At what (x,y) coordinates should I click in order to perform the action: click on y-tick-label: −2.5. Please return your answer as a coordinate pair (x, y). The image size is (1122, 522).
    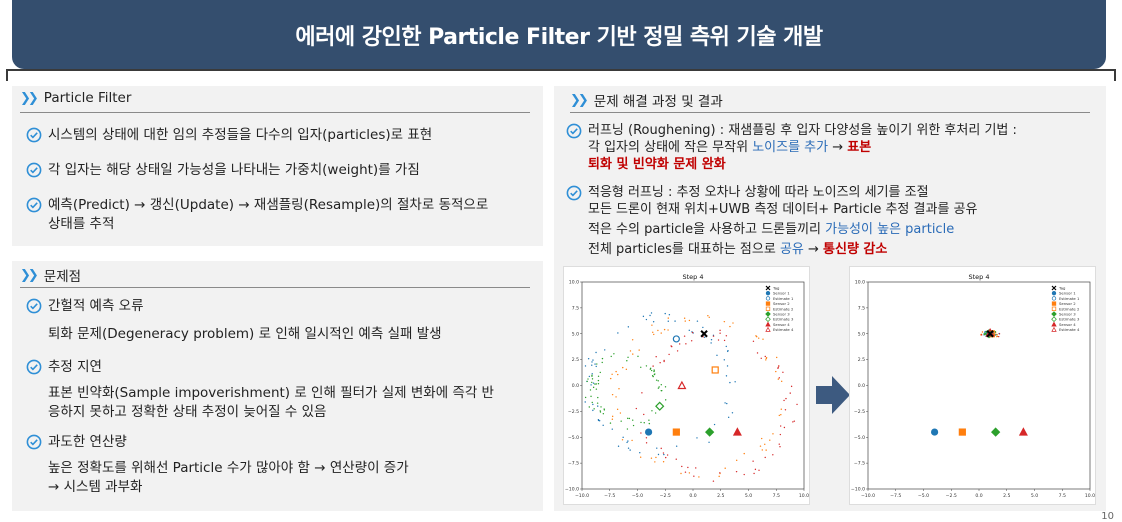
    Looking at the image, I should click on (859, 412).